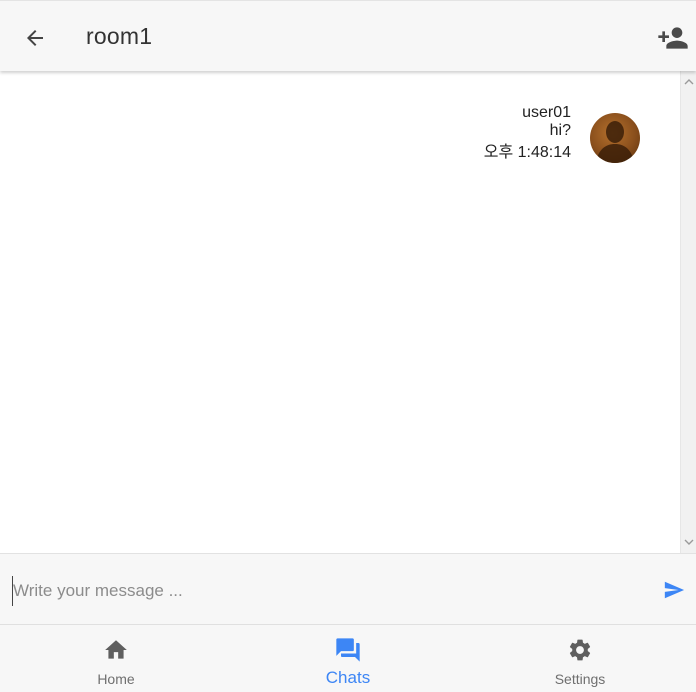 The height and width of the screenshot is (692, 696). Describe the element at coordinates (615, 142) in the screenshot. I see `avatar-silhouette-icon` at that location.